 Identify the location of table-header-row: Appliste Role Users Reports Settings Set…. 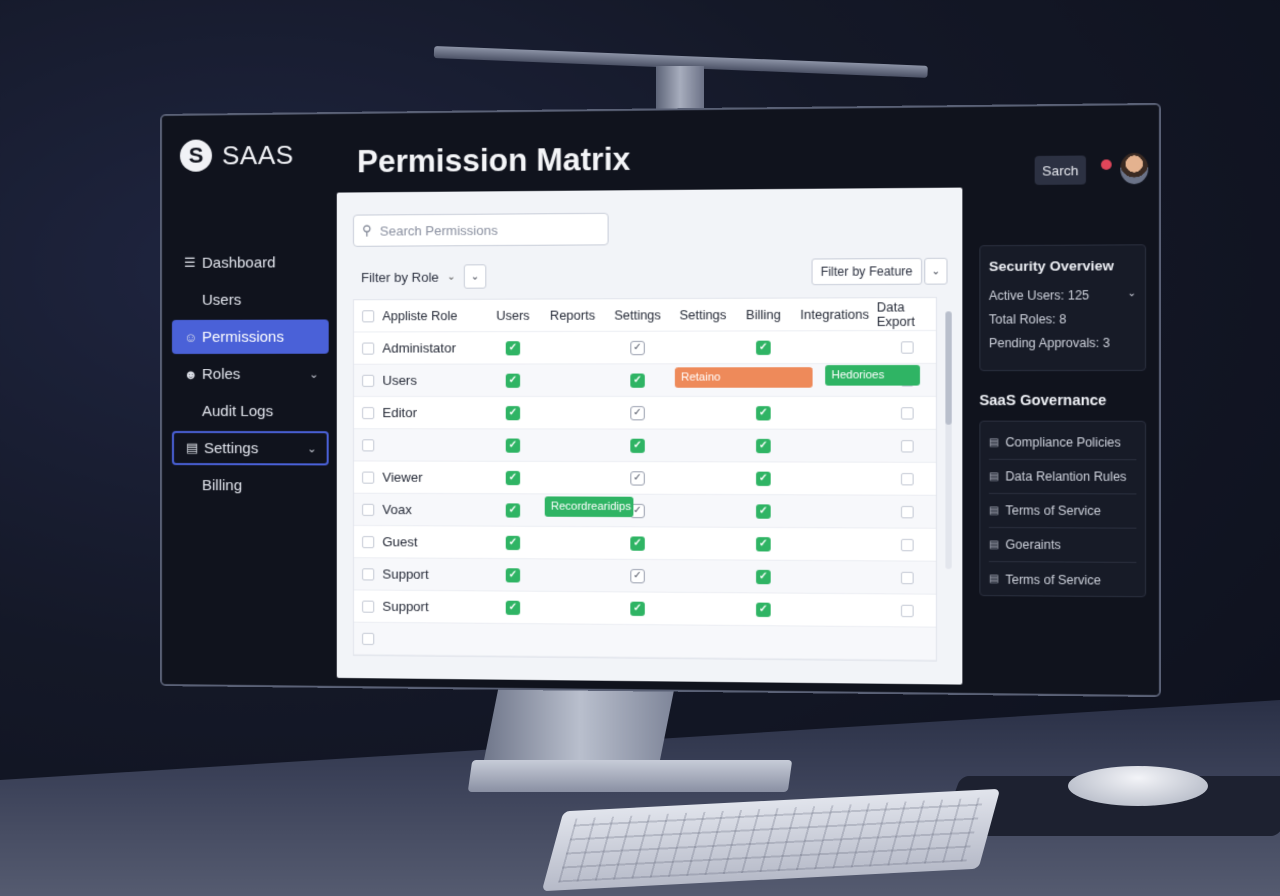
(645, 315).